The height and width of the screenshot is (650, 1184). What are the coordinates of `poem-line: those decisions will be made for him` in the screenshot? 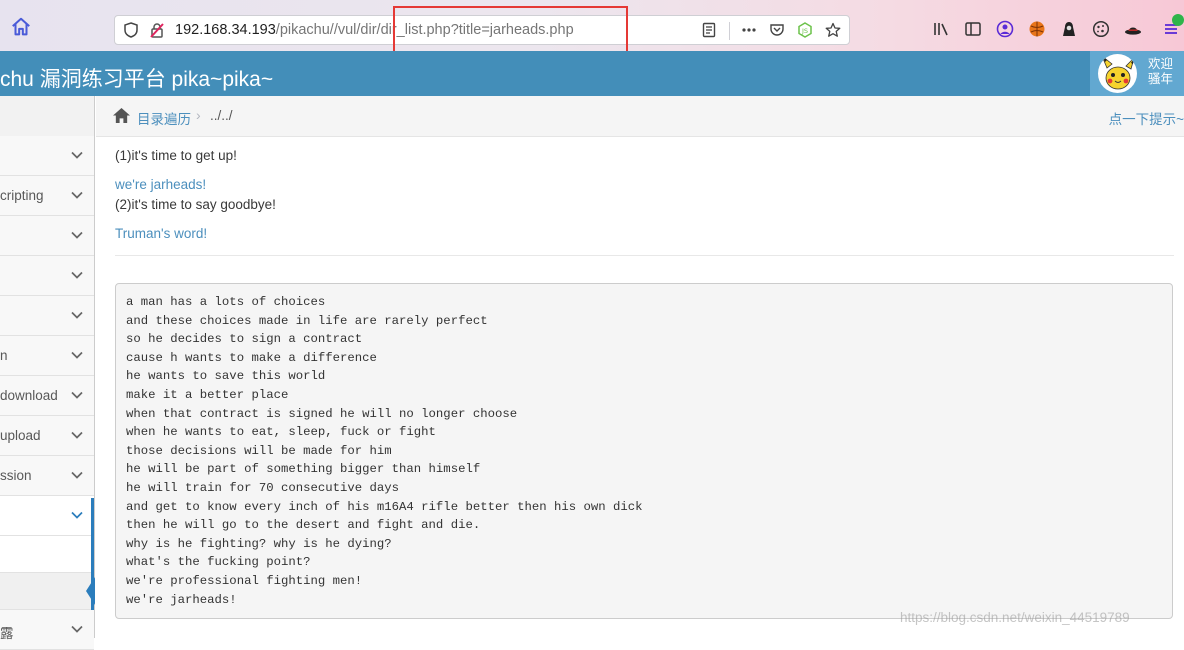 It's located at (259, 450).